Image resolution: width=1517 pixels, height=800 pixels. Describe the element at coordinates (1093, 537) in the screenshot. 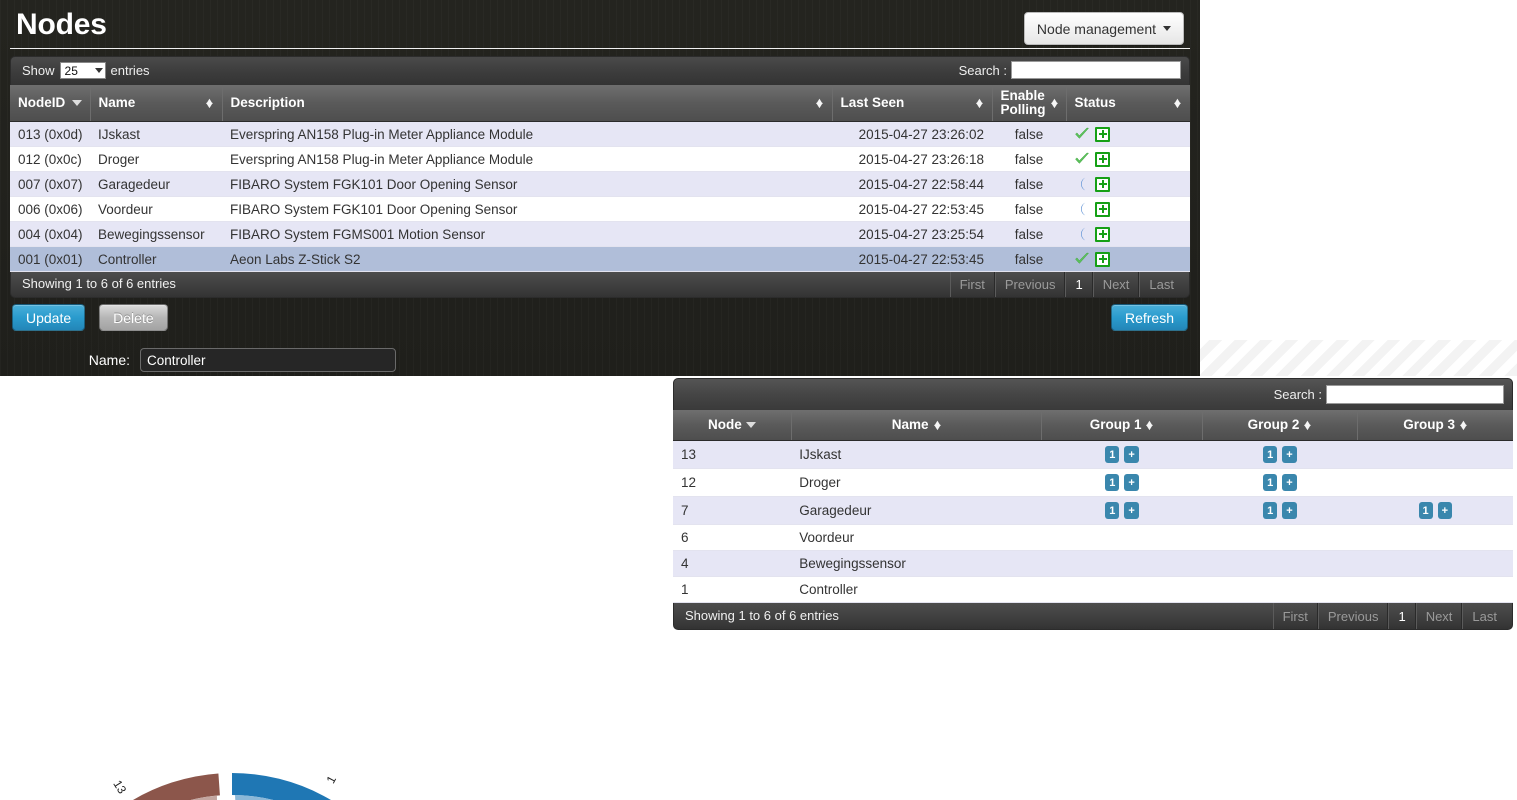

I see `table-row: 6 Voordeur` at that location.